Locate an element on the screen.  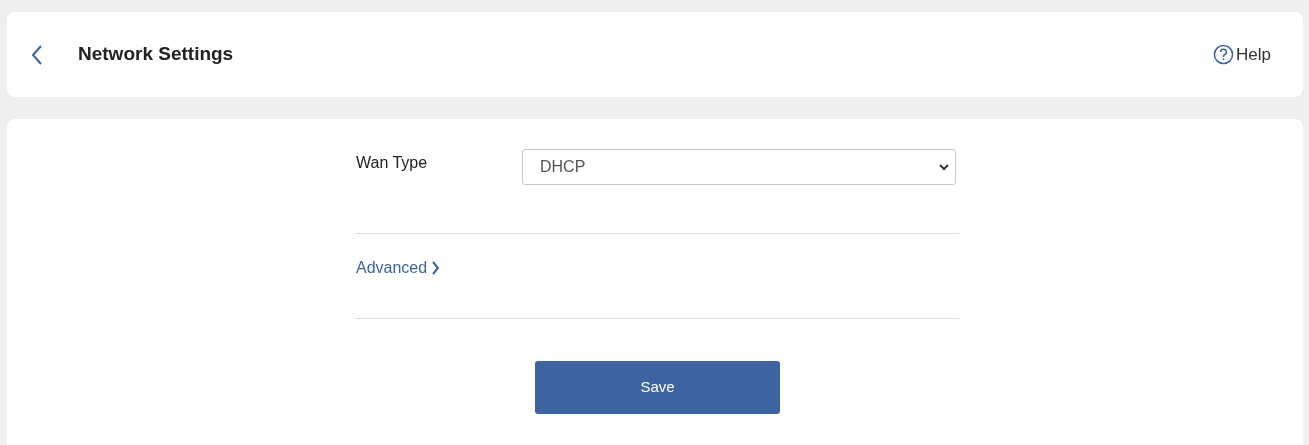
back-icon is located at coordinates (37, 54).